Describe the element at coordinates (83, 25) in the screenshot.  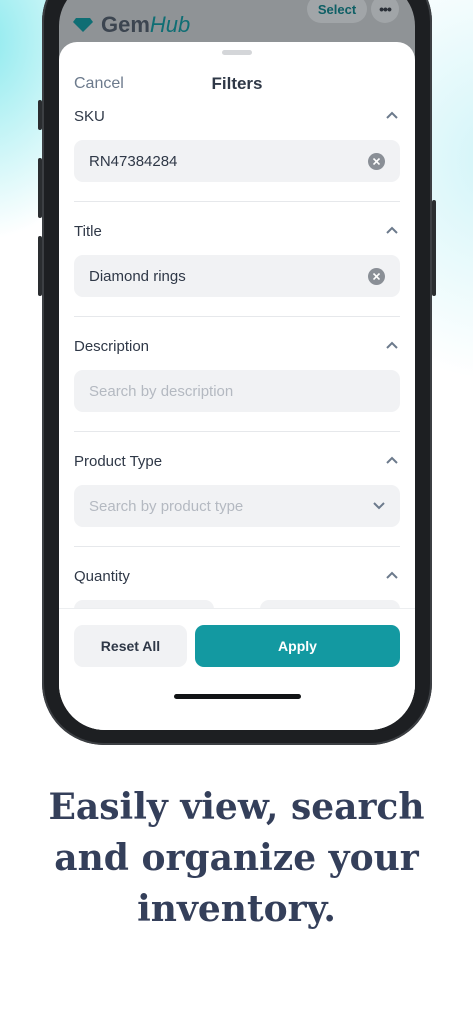
I see `gem-icon` at that location.